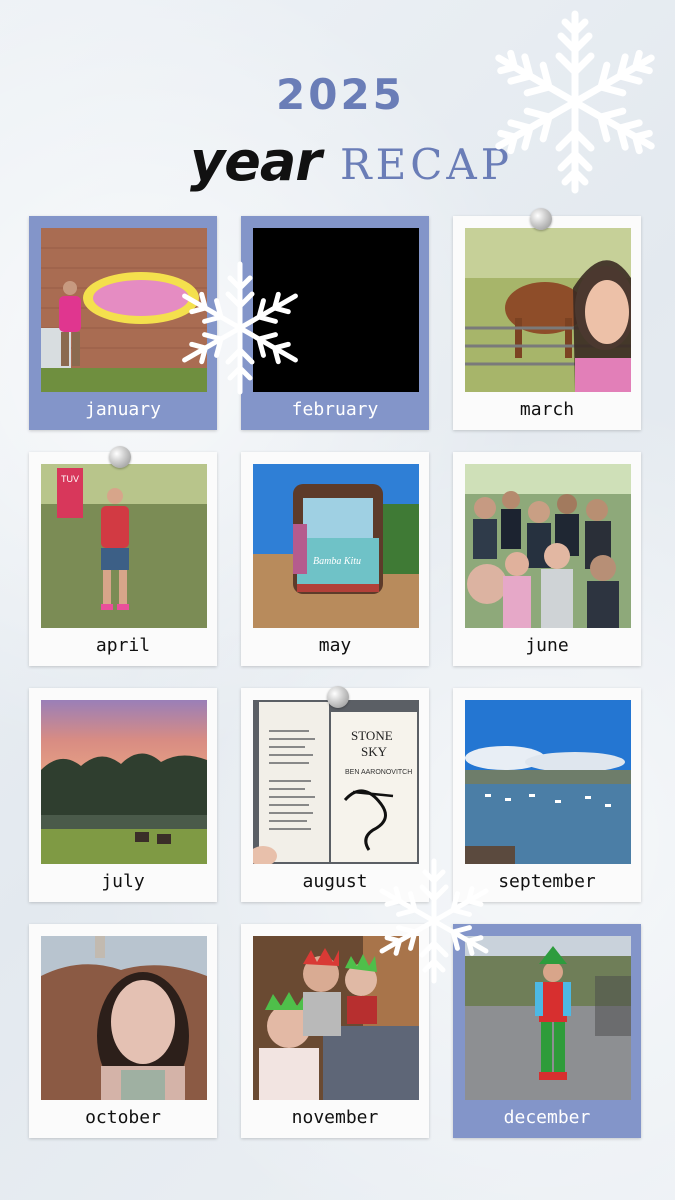  What do you see at coordinates (124, 1018) in the screenshot?
I see `photo-october` at bounding box center [124, 1018].